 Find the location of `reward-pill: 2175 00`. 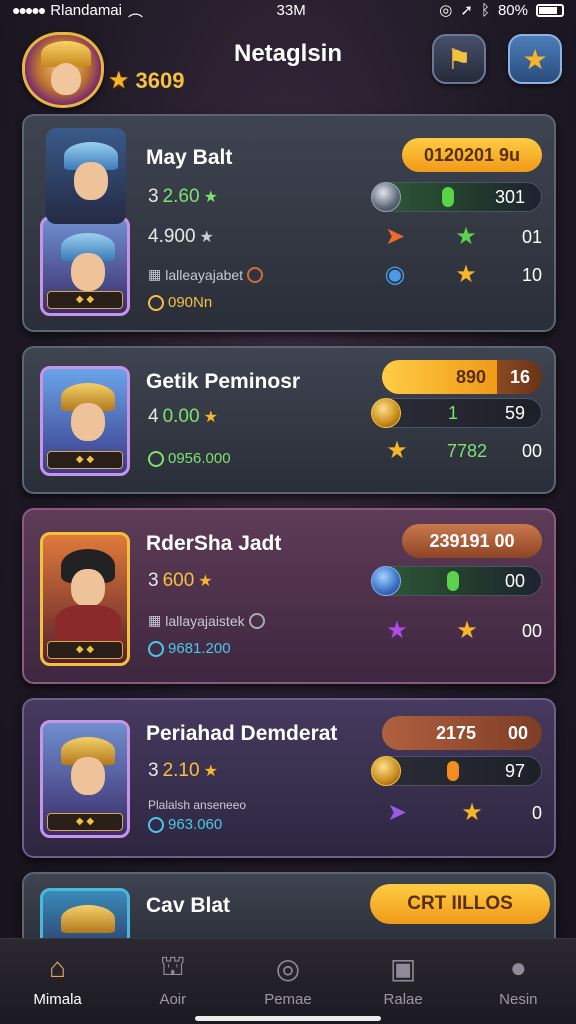

reward-pill: 2175 00 is located at coordinates (462, 733).